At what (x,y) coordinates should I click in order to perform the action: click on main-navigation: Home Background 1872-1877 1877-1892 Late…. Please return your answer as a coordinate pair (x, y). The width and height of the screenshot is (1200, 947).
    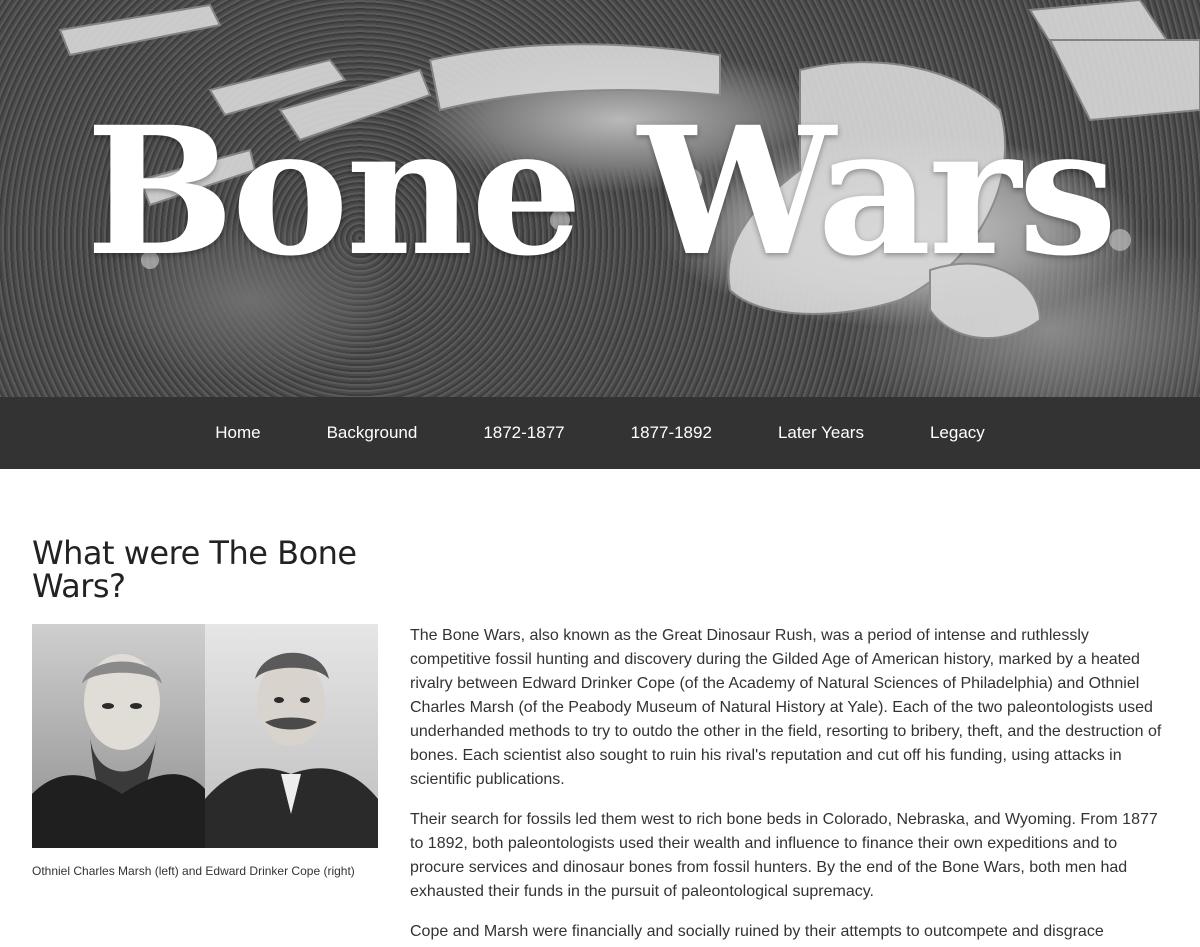
    Looking at the image, I should click on (600, 433).